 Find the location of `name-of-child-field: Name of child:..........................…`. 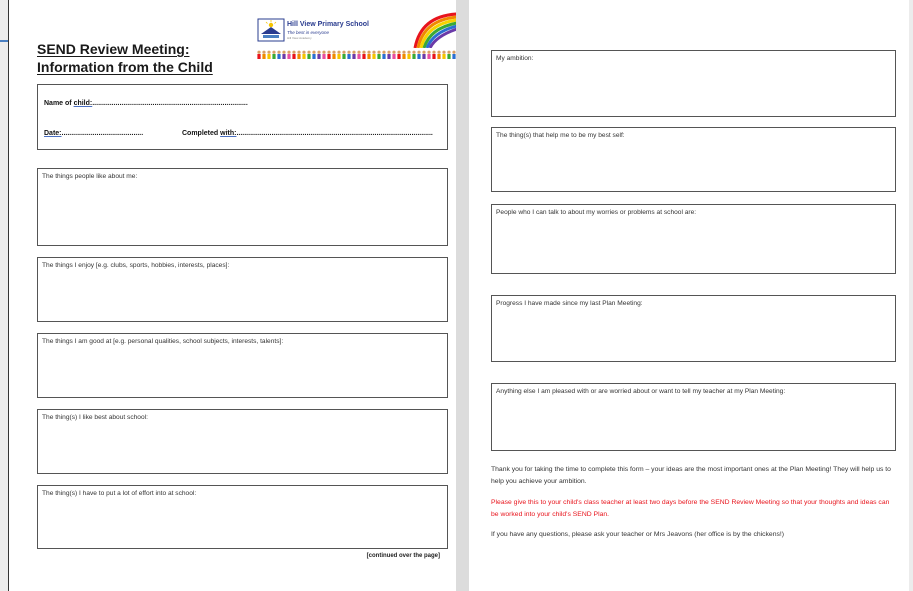

name-of-child-field: Name of child:..........................… is located at coordinates (146, 103).